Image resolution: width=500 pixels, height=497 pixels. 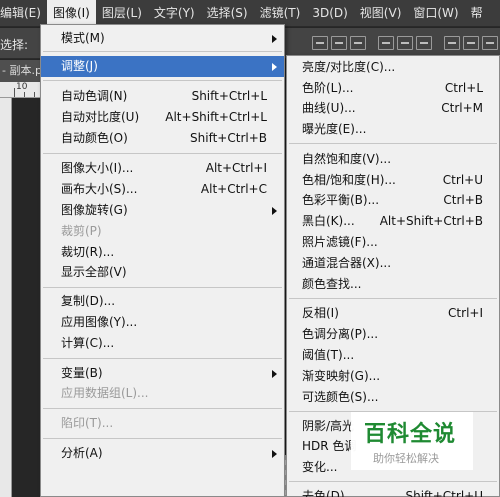 I want to click on menu-item-label: 阴影/高光, so click(x=328, y=426).